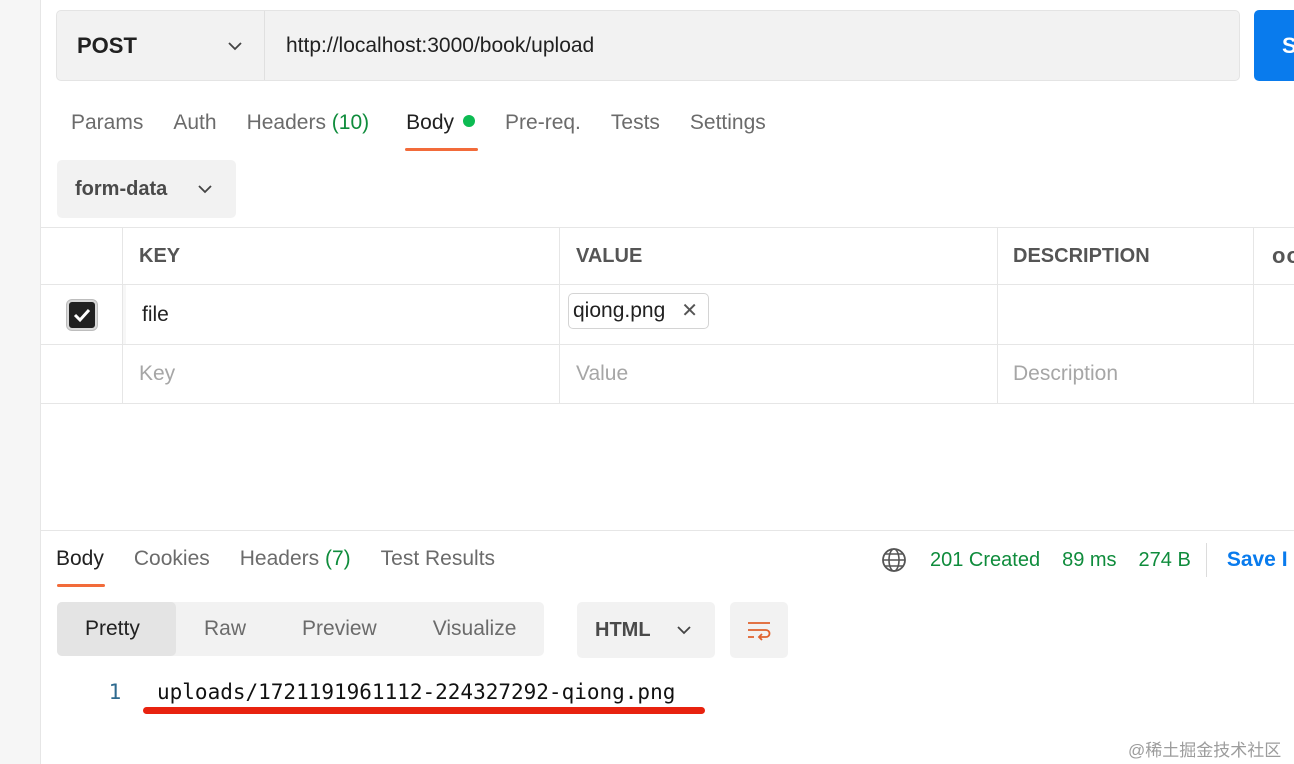 The height and width of the screenshot is (764, 1294). I want to click on wrap-lines-icon, so click(759, 631).